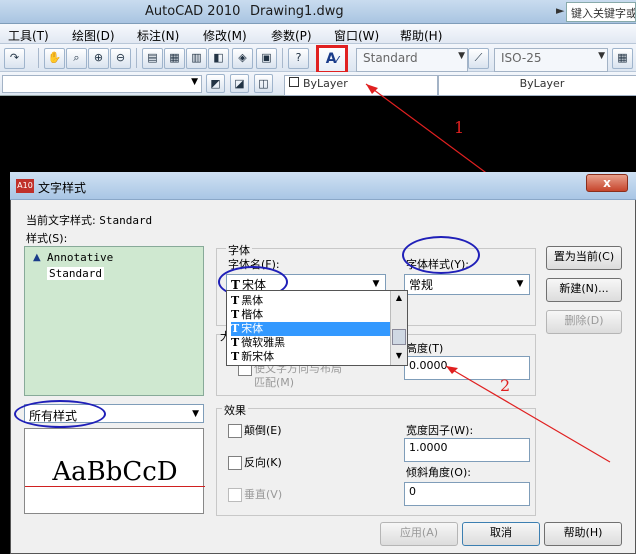 This screenshot has height=554, width=636. I want to click on annotation-label-2: 2, so click(505, 385).